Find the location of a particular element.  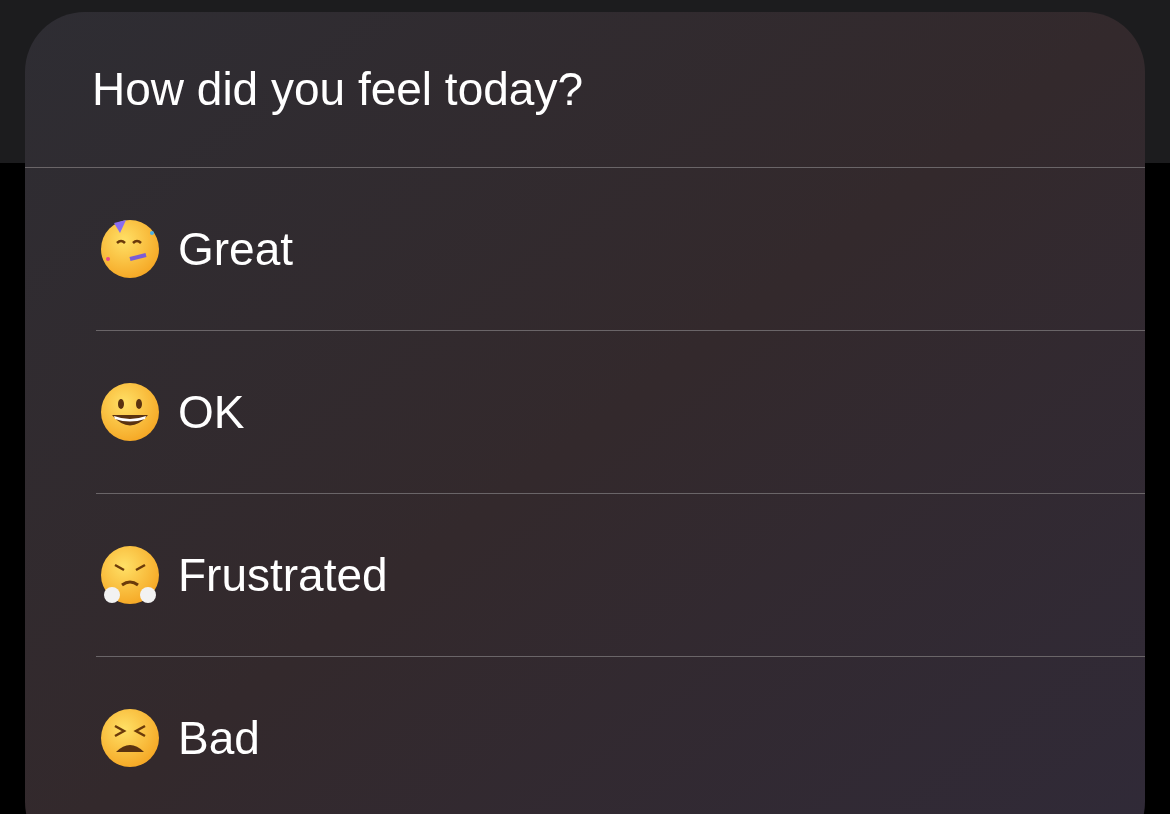

steaming-face-icon is located at coordinates (130, 575).